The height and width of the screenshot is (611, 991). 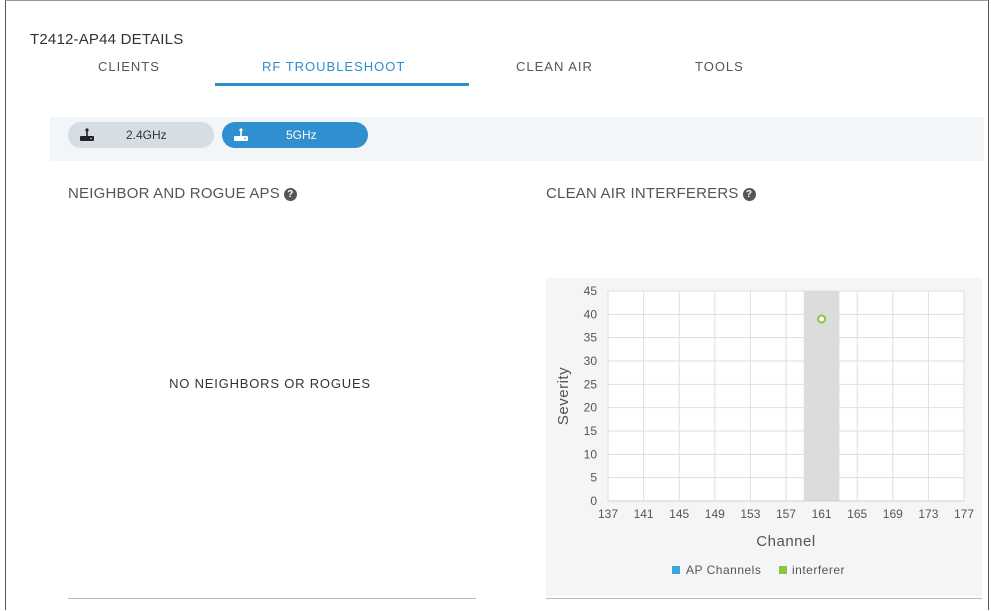 I want to click on empty-state-message: NO NEIGHBORS OR ROGUES, so click(x=270, y=383).